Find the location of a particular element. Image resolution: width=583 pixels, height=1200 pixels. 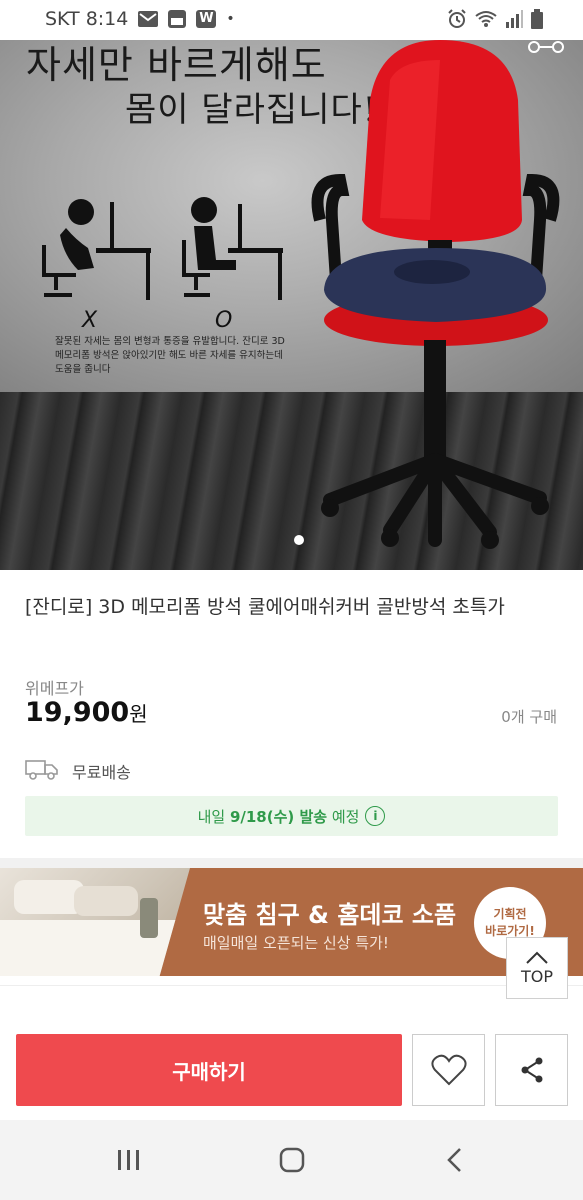

wifi-icon is located at coordinates (486, 19).